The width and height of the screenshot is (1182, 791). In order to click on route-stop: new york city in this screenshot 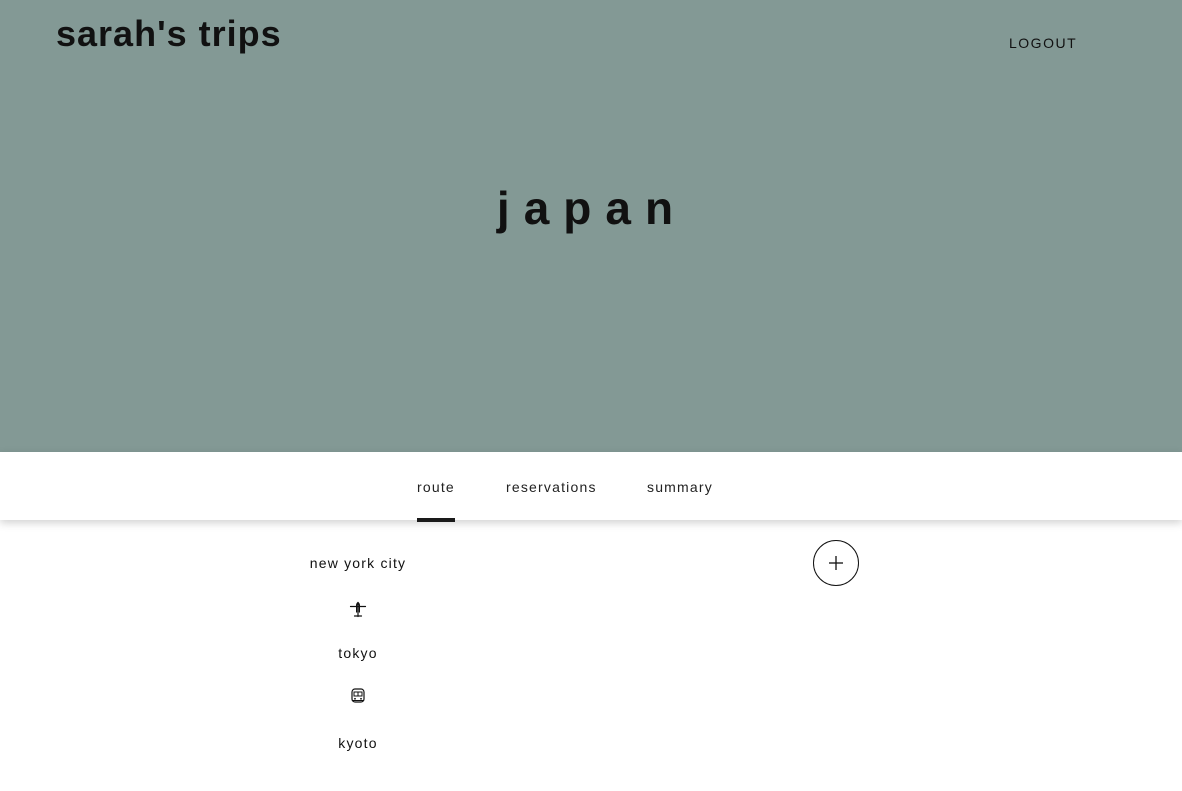, I will do `click(358, 563)`.